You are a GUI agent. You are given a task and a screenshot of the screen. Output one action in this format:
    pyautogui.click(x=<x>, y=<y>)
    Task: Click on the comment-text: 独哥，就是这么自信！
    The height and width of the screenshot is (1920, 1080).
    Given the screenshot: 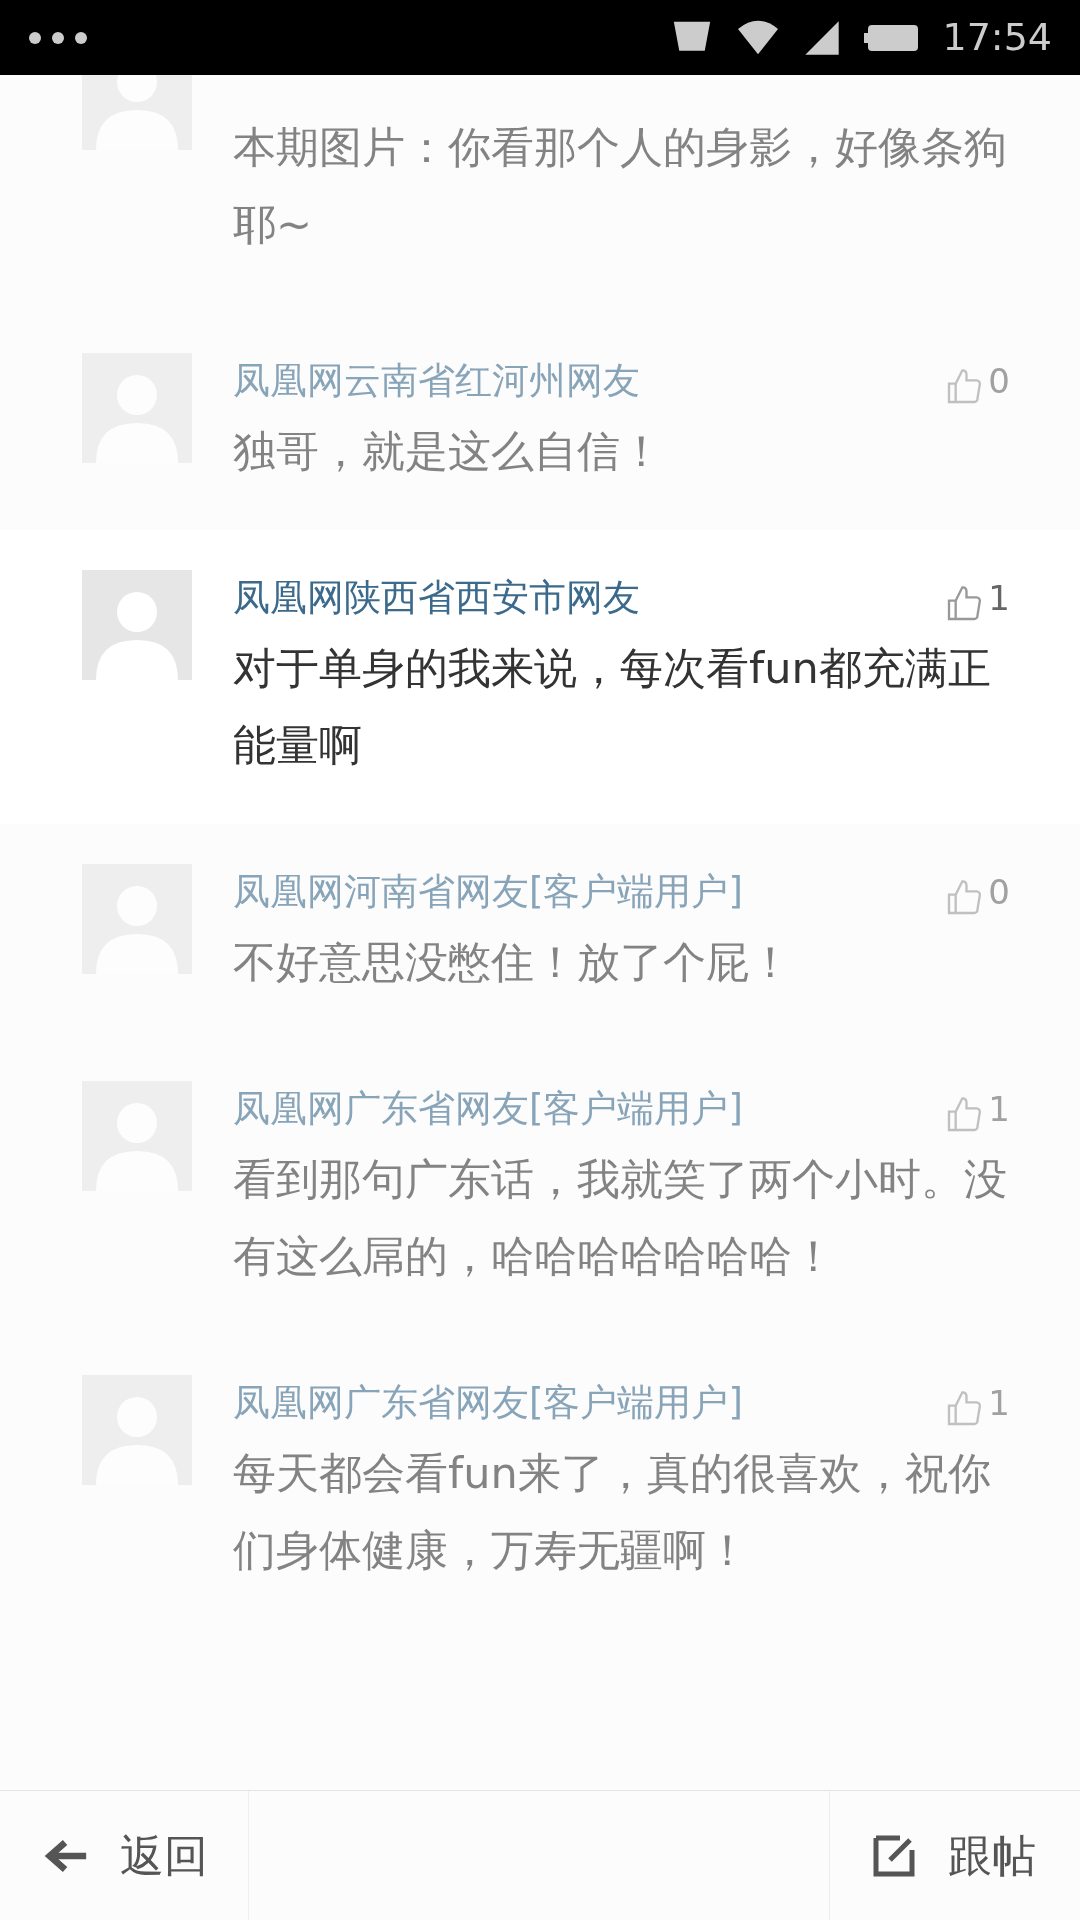 What is the action you would take?
    pyautogui.click(x=448, y=451)
    